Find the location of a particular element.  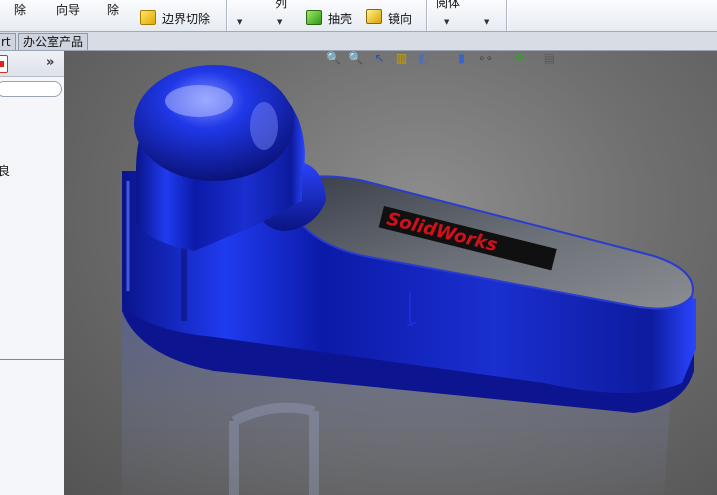

boundary-cut-icon is located at coordinates (148, 17).